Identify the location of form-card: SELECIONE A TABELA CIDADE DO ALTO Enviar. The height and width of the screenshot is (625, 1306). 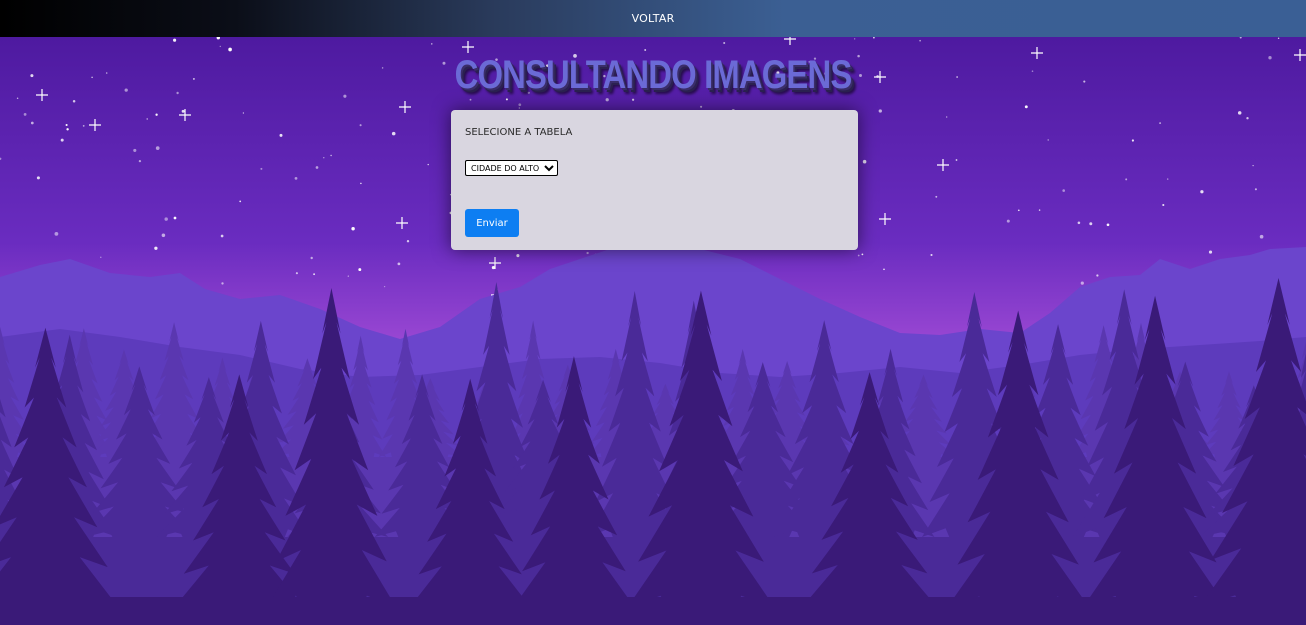
(654, 180).